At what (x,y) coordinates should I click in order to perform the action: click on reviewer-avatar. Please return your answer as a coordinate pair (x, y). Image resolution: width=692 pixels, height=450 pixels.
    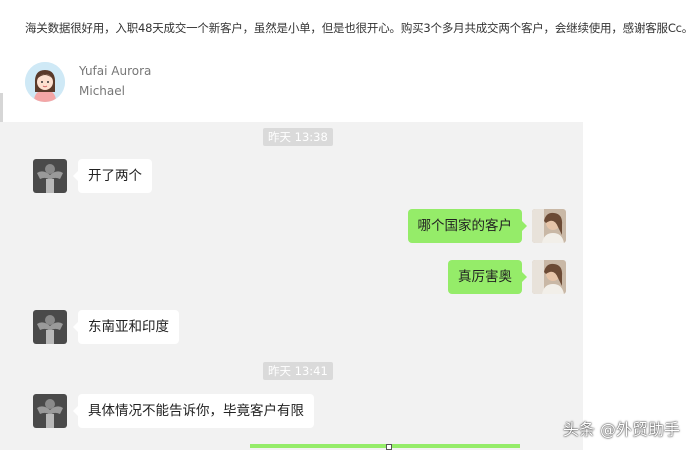
    Looking at the image, I should click on (45, 82).